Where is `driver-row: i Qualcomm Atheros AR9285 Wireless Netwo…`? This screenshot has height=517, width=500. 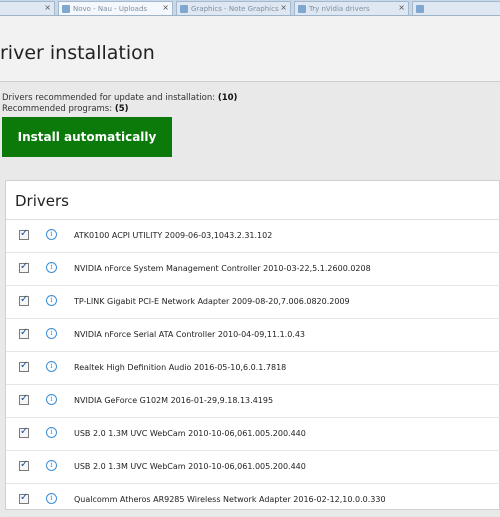
driver-row: i Qualcomm Atheros AR9285 Wireless Netwo… is located at coordinates (253, 500).